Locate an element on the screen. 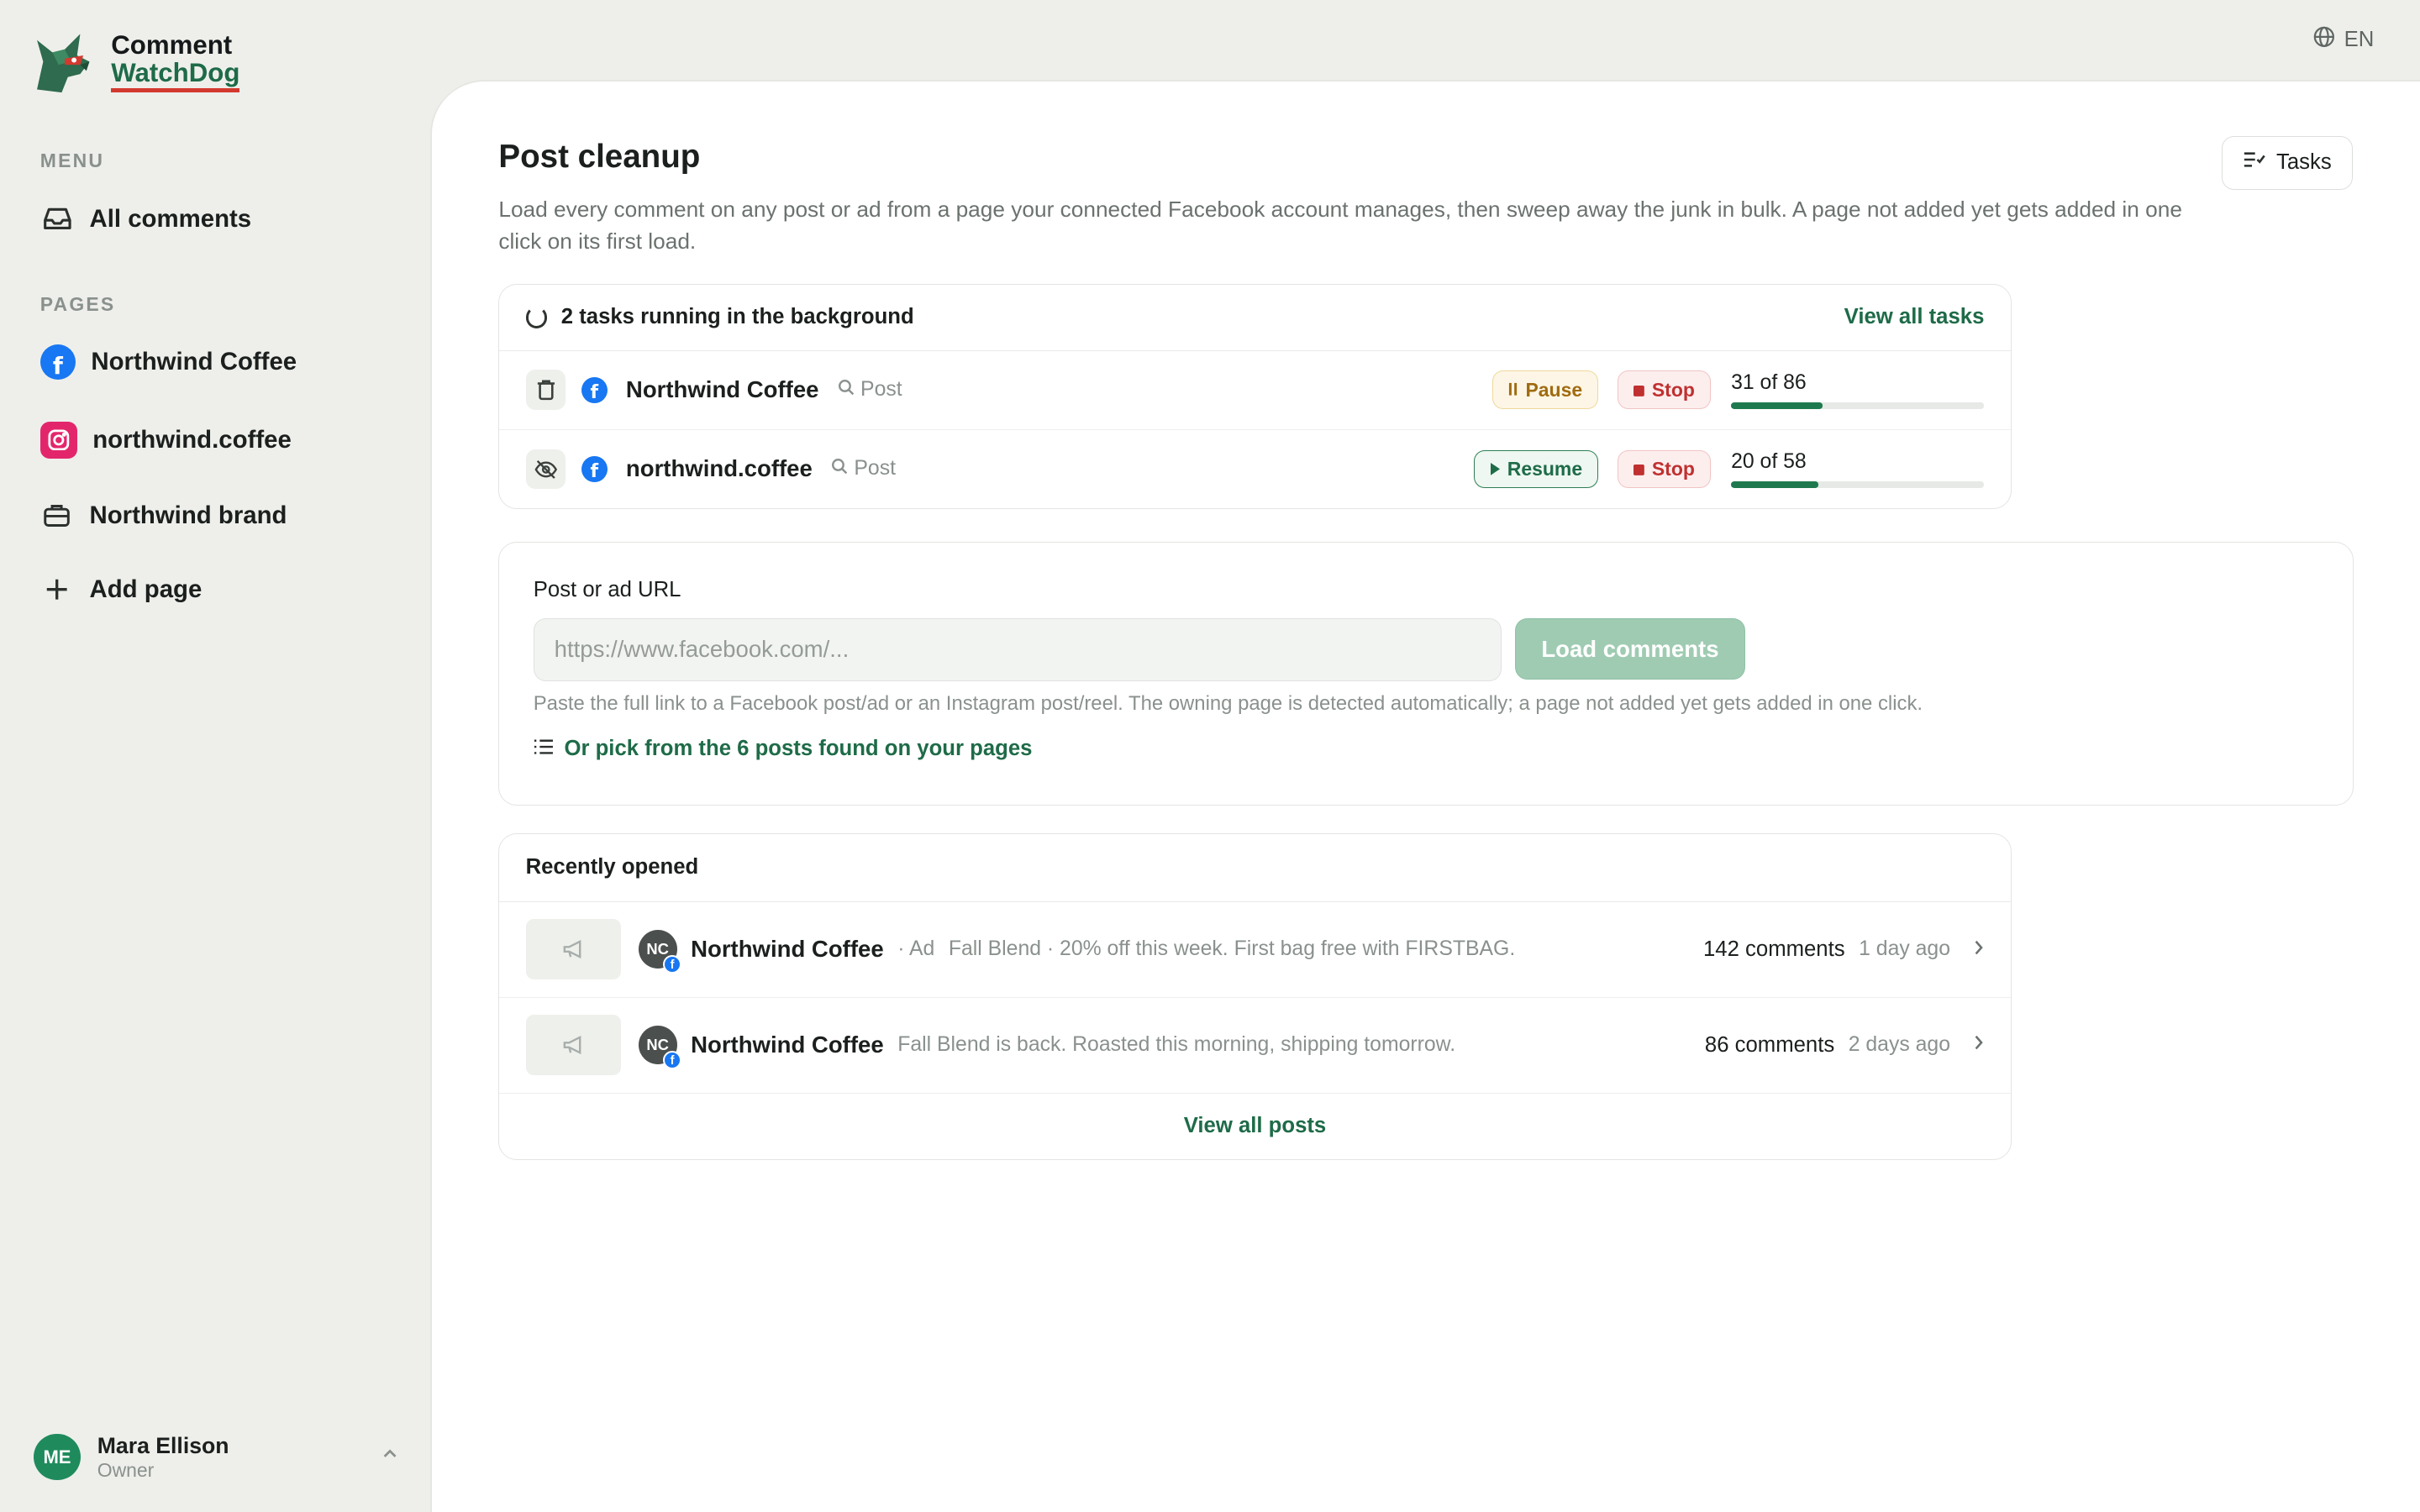 This screenshot has width=2420, height=1512. tasks-button: Tasks is located at coordinates (2287, 162).